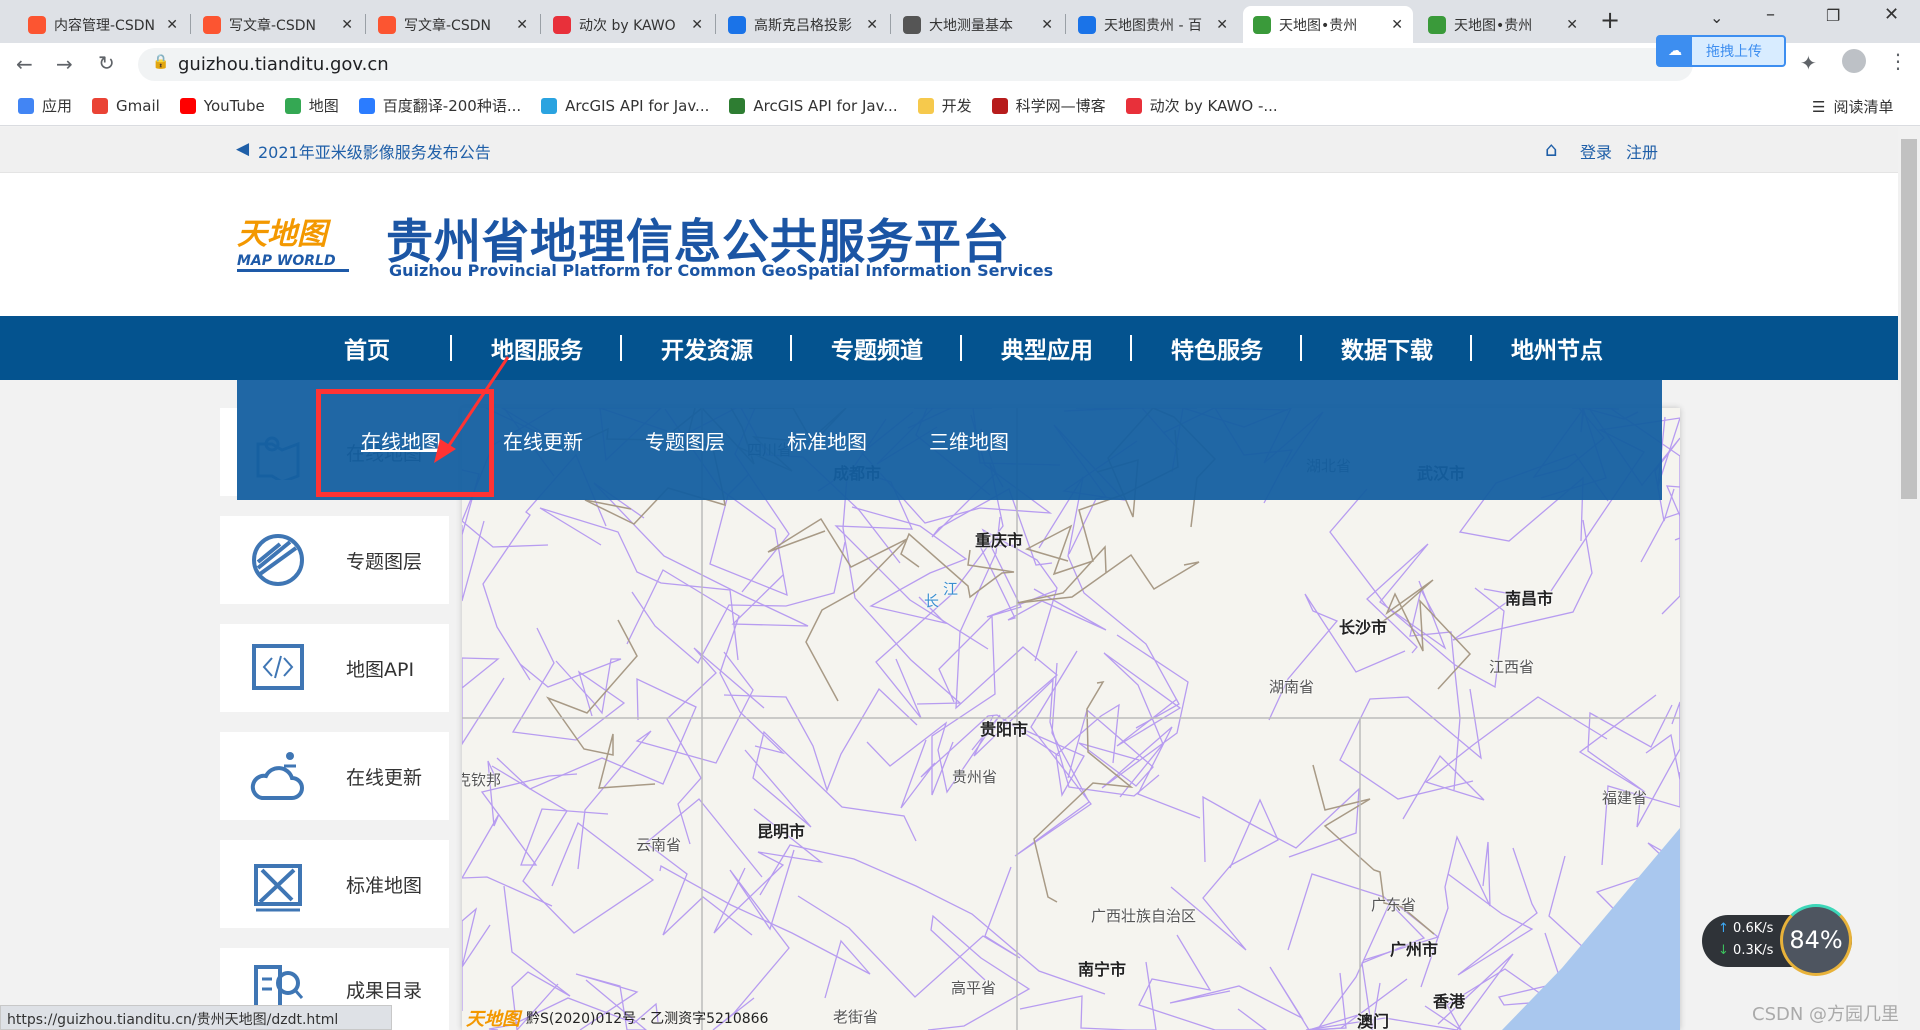 Image resolution: width=1920 pixels, height=1030 pixels. I want to click on submenu-item: 专题图层, so click(685, 440).